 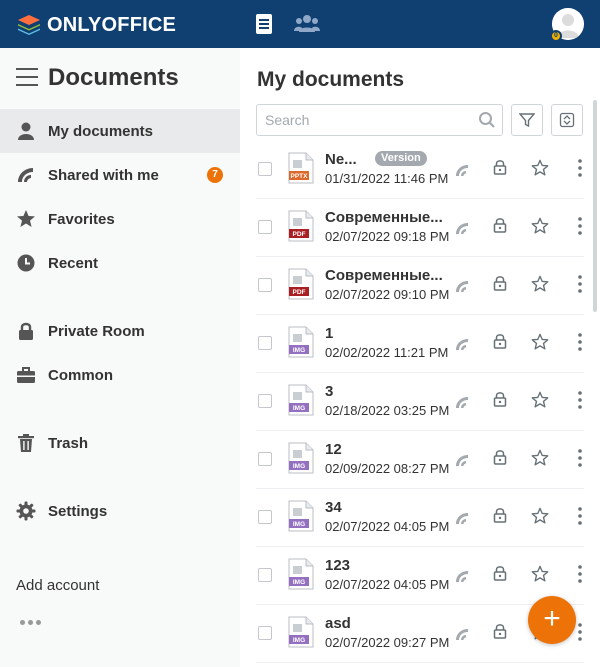 I want to click on scrollbar, so click(x=595, y=206).